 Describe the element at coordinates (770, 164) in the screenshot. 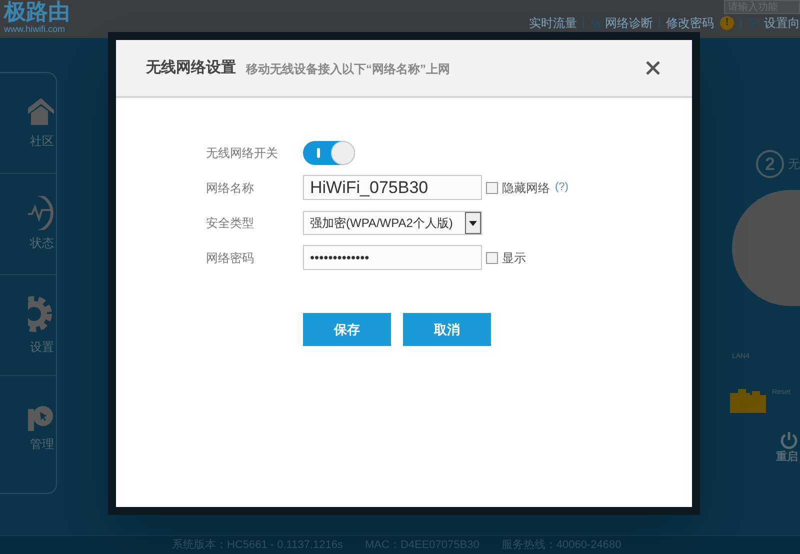

I see `step-number: 2` at that location.